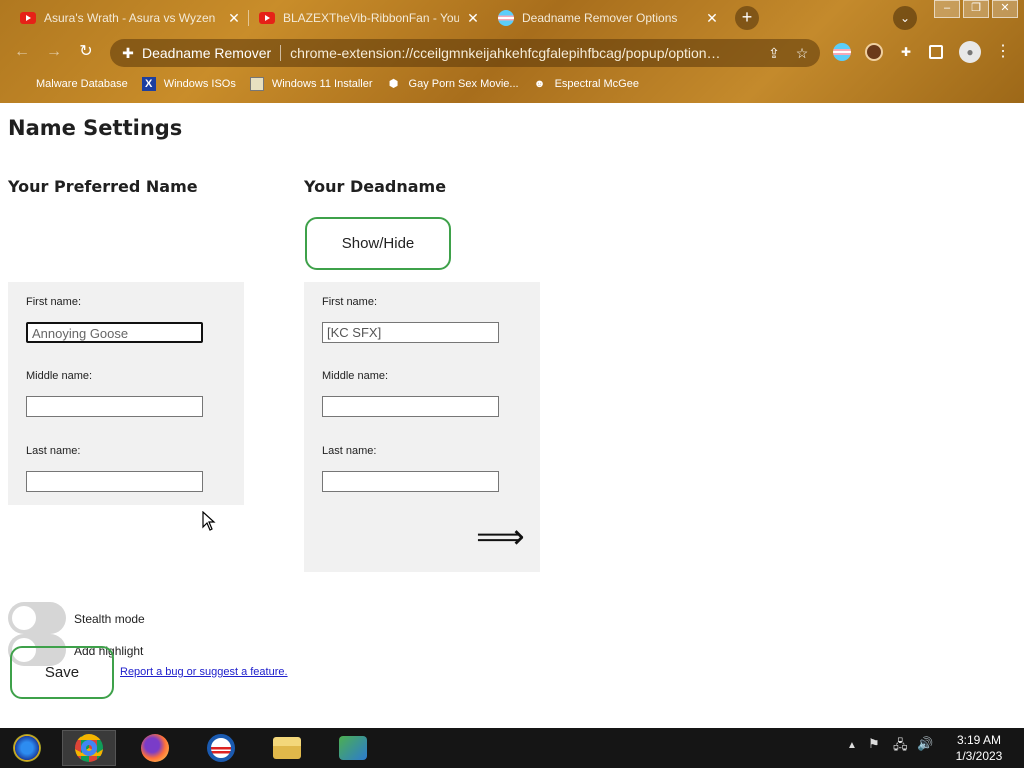 This screenshot has width=1024, height=768. What do you see at coordinates (86, 52) in the screenshot?
I see `reload-icon: ↻` at bounding box center [86, 52].